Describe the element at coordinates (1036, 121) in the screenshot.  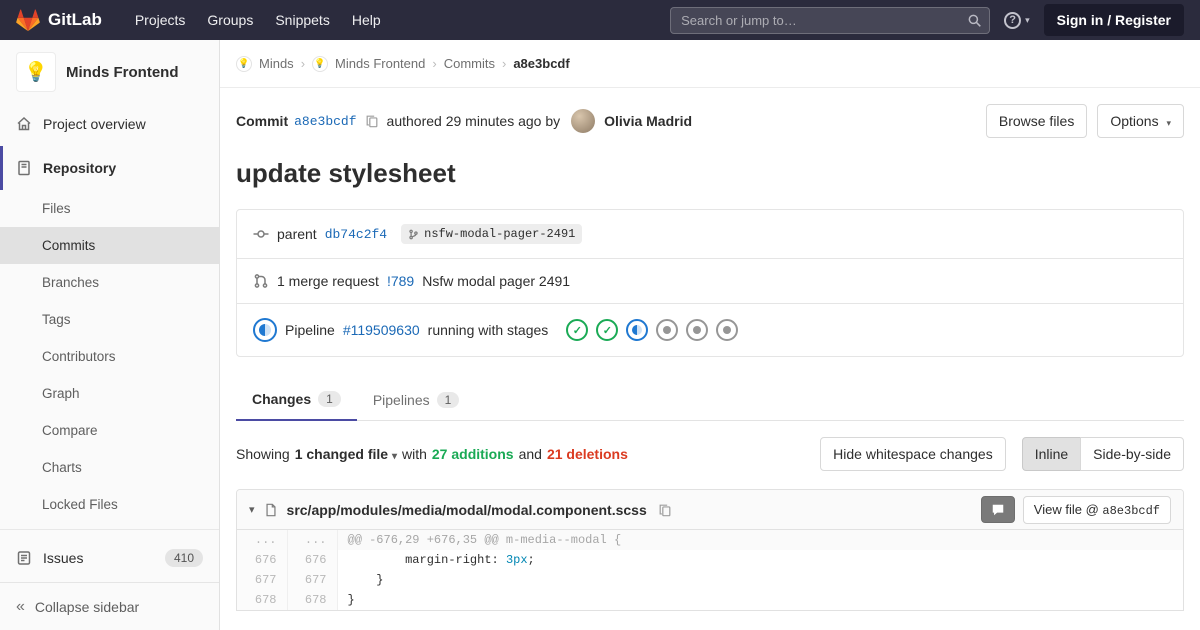
I see `browse-files-button: Browse files` at that location.